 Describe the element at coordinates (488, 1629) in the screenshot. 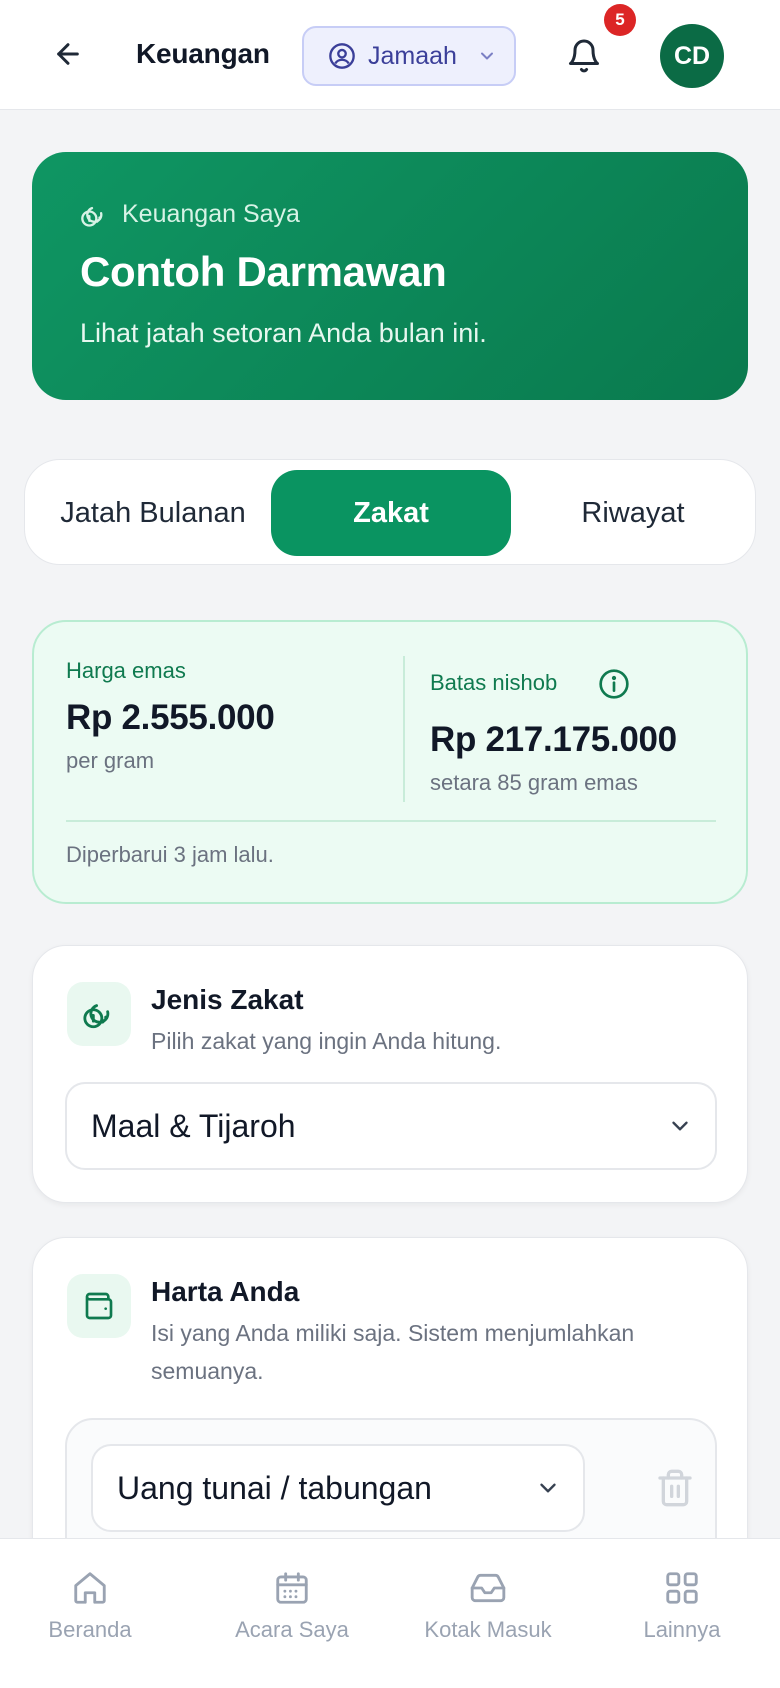

I see `nav-kotak-masuk-label: Kotak Masuk` at that location.